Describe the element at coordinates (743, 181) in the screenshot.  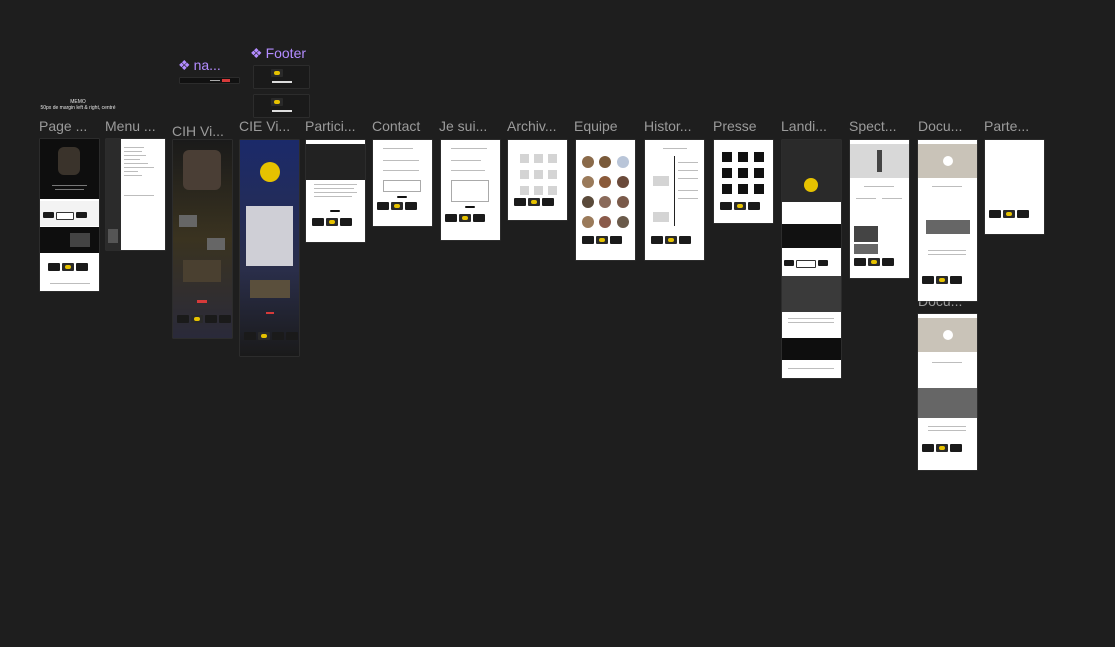
I see `frame-presse` at that location.